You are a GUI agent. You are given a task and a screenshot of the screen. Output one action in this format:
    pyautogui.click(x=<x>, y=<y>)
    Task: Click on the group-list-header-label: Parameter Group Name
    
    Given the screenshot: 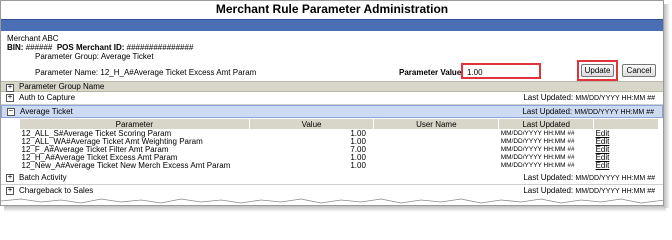 What is the action you would take?
    pyautogui.click(x=62, y=86)
    